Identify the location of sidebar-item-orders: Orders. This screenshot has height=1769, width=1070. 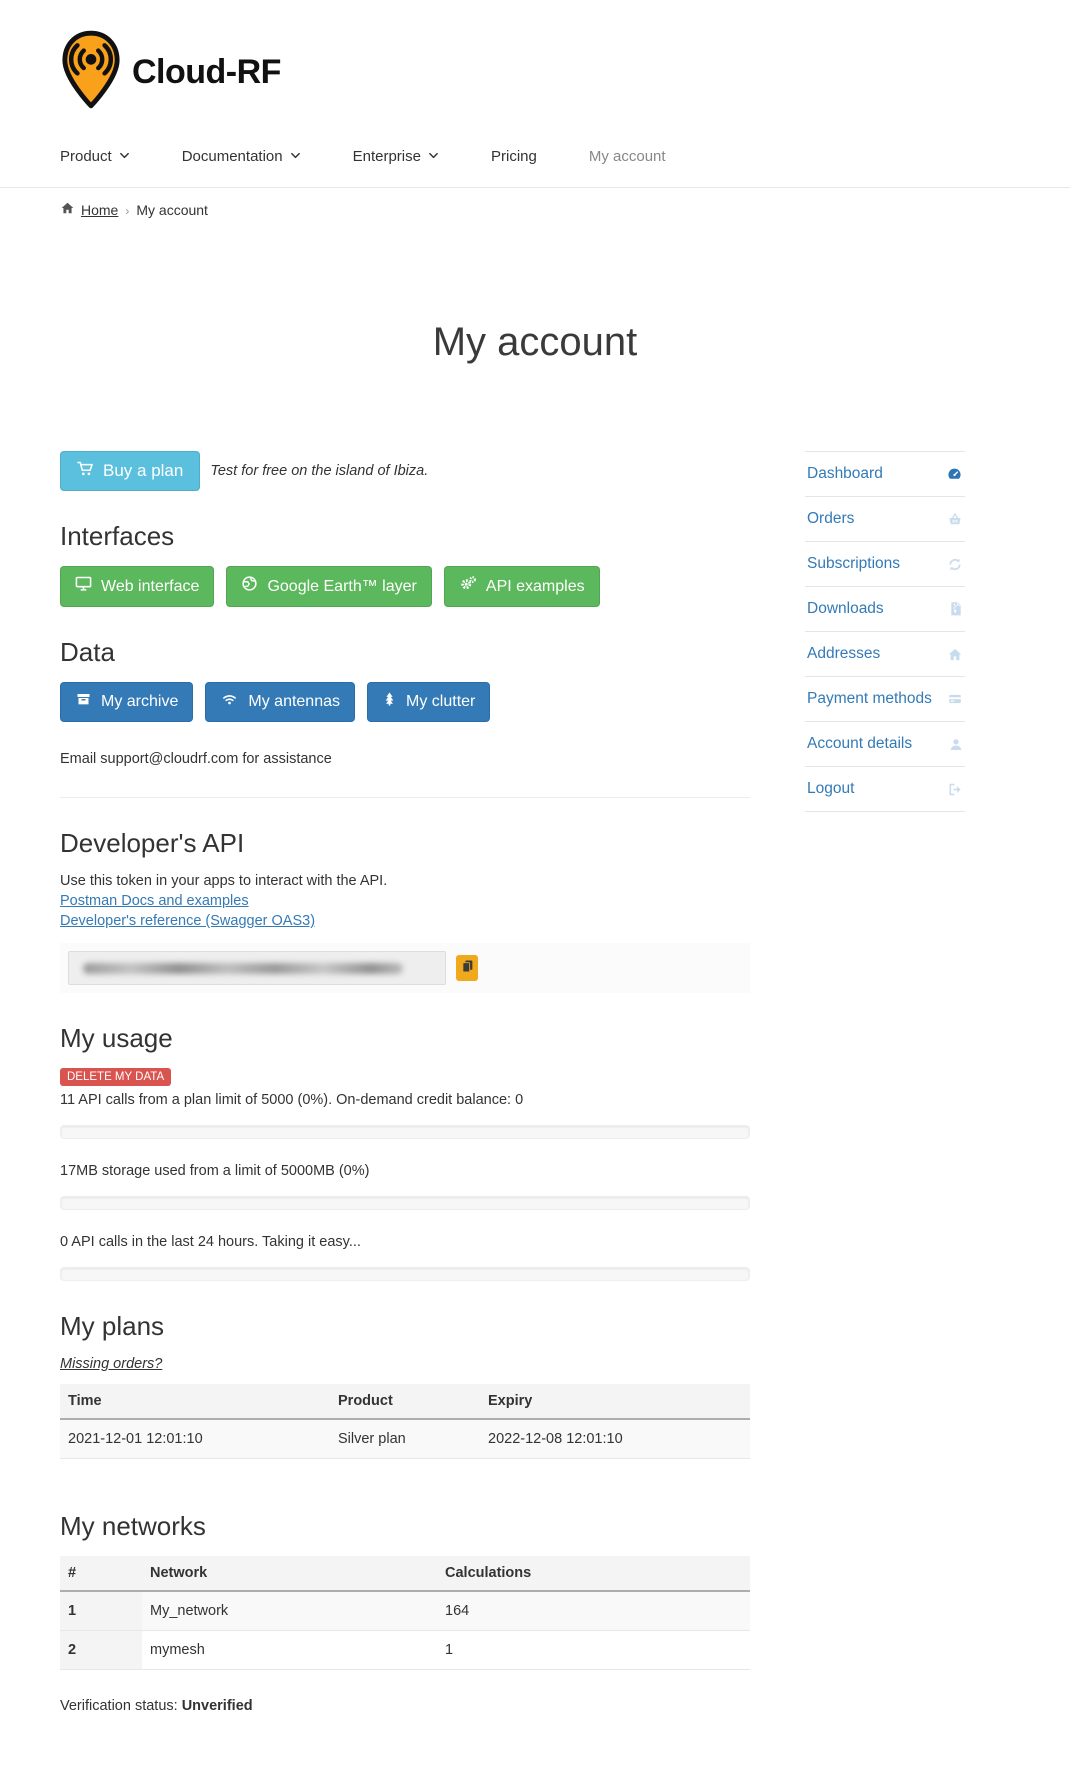
(885, 519).